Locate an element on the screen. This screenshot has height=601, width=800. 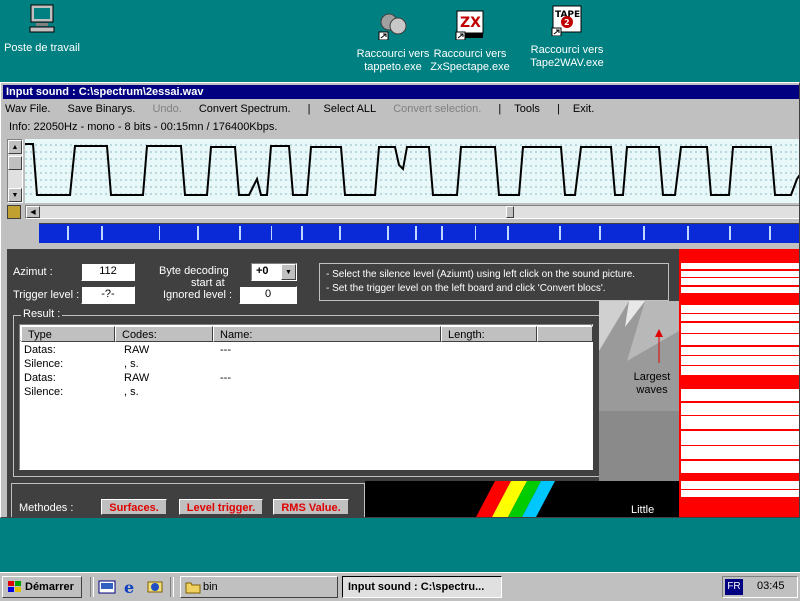
taskbar-button-label: bin is located at coordinates (210, 587).